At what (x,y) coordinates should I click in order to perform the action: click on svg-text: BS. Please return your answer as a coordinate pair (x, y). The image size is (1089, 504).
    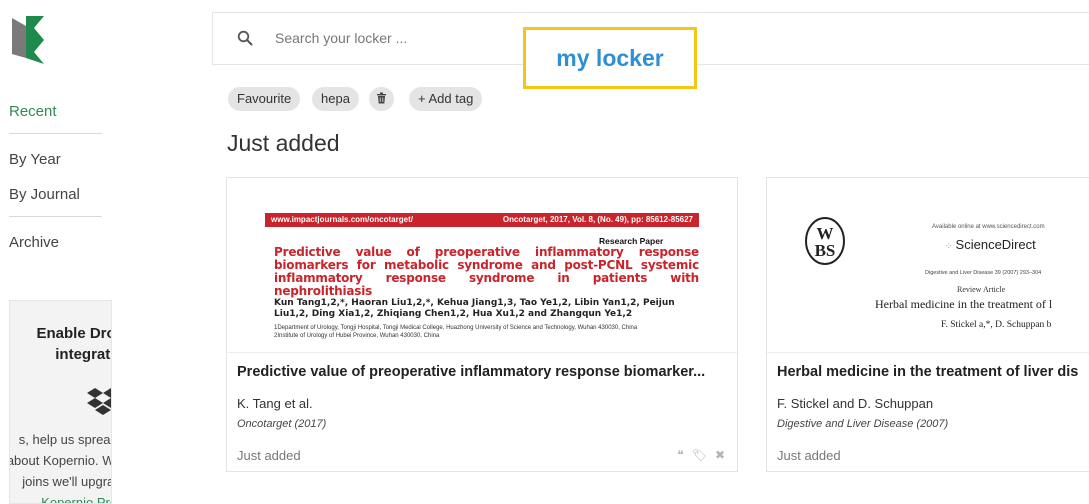
    Looking at the image, I should click on (825, 250).